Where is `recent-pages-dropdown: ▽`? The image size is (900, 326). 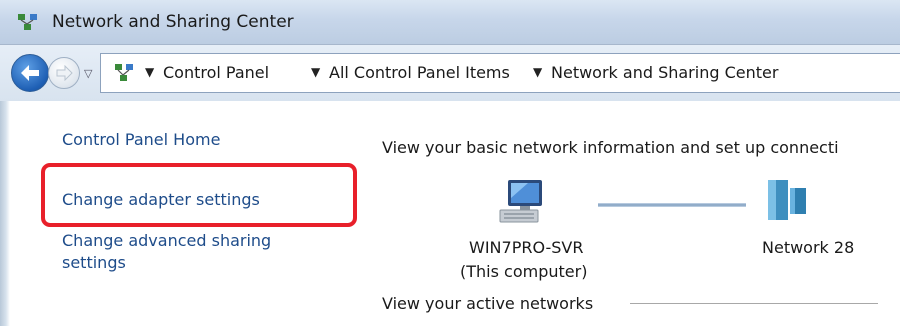
recent-pages-dropdown: ▽ is located at coordinates (88, 73).